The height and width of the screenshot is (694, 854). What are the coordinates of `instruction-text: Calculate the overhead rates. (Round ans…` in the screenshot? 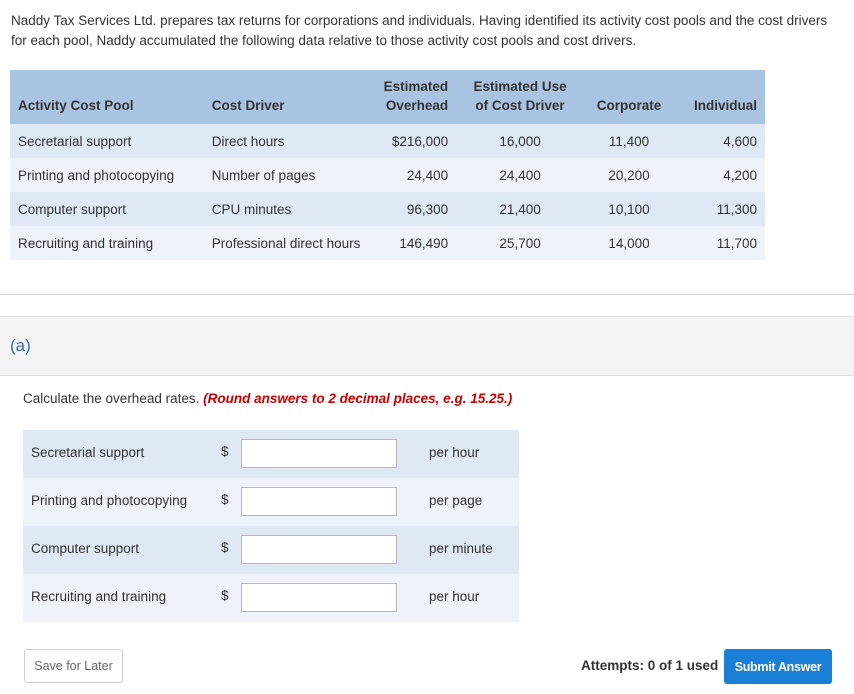 It's located at (267, 398).